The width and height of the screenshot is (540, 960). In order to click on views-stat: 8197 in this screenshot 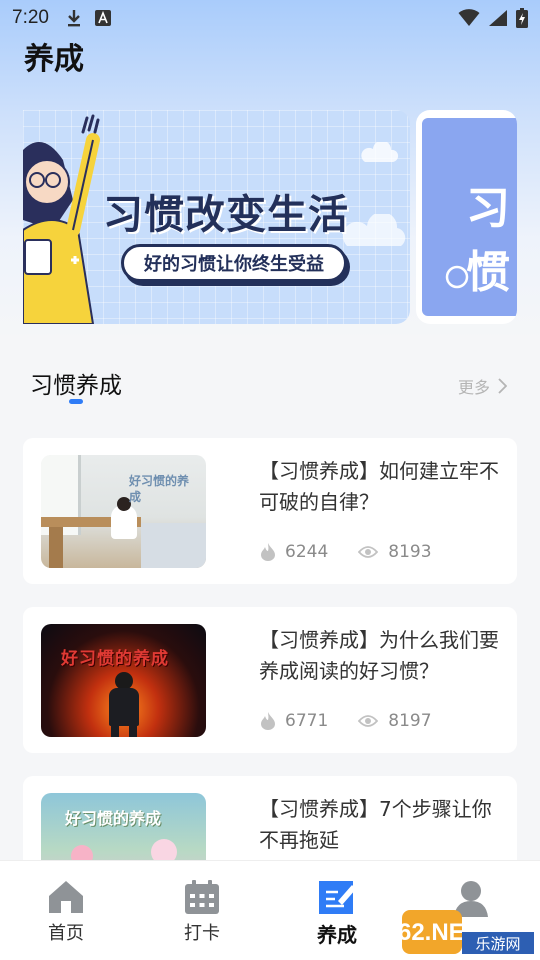, I will do `click(395, 721)`.